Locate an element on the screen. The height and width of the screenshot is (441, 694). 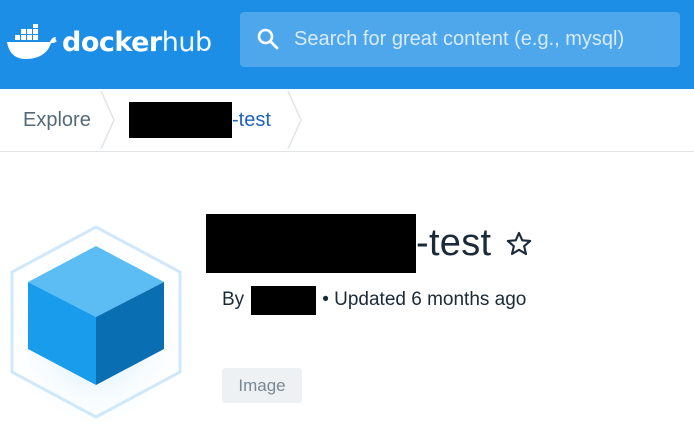
docker-hub-logo: dockerhub is located at coordinates (109, 42).